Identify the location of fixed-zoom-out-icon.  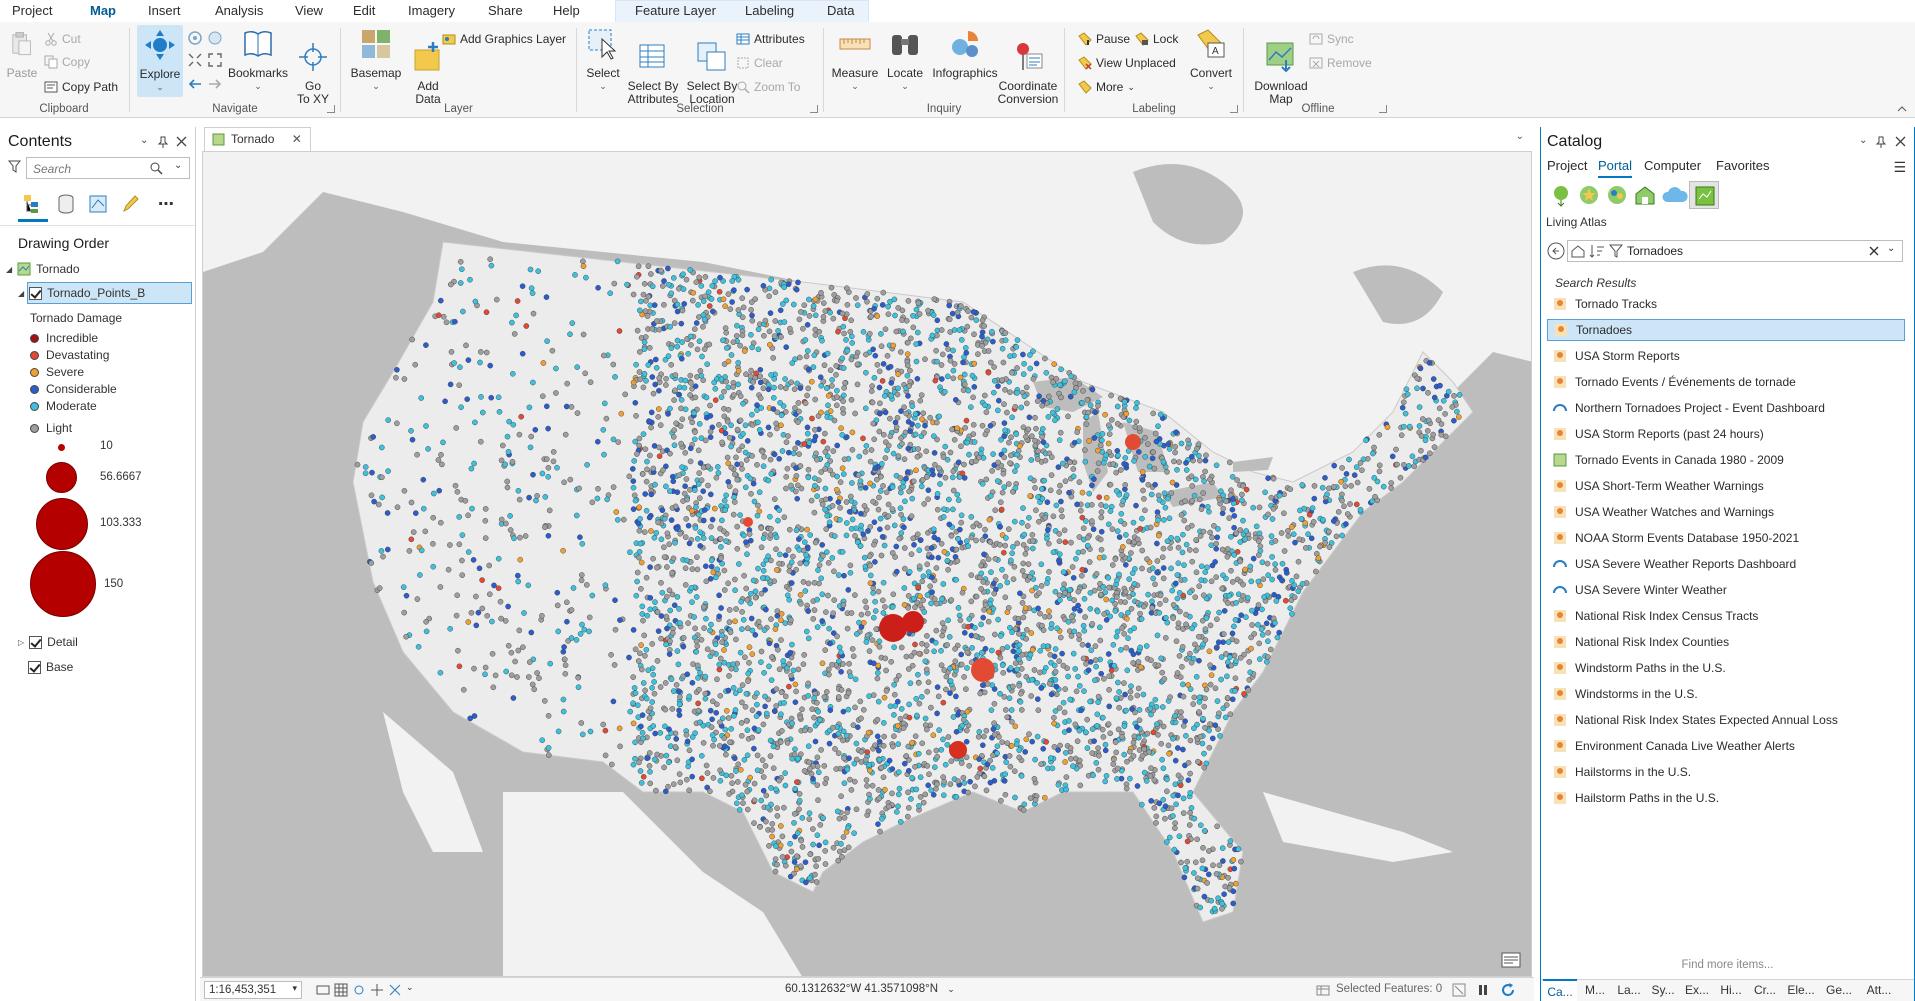
(215, 60).